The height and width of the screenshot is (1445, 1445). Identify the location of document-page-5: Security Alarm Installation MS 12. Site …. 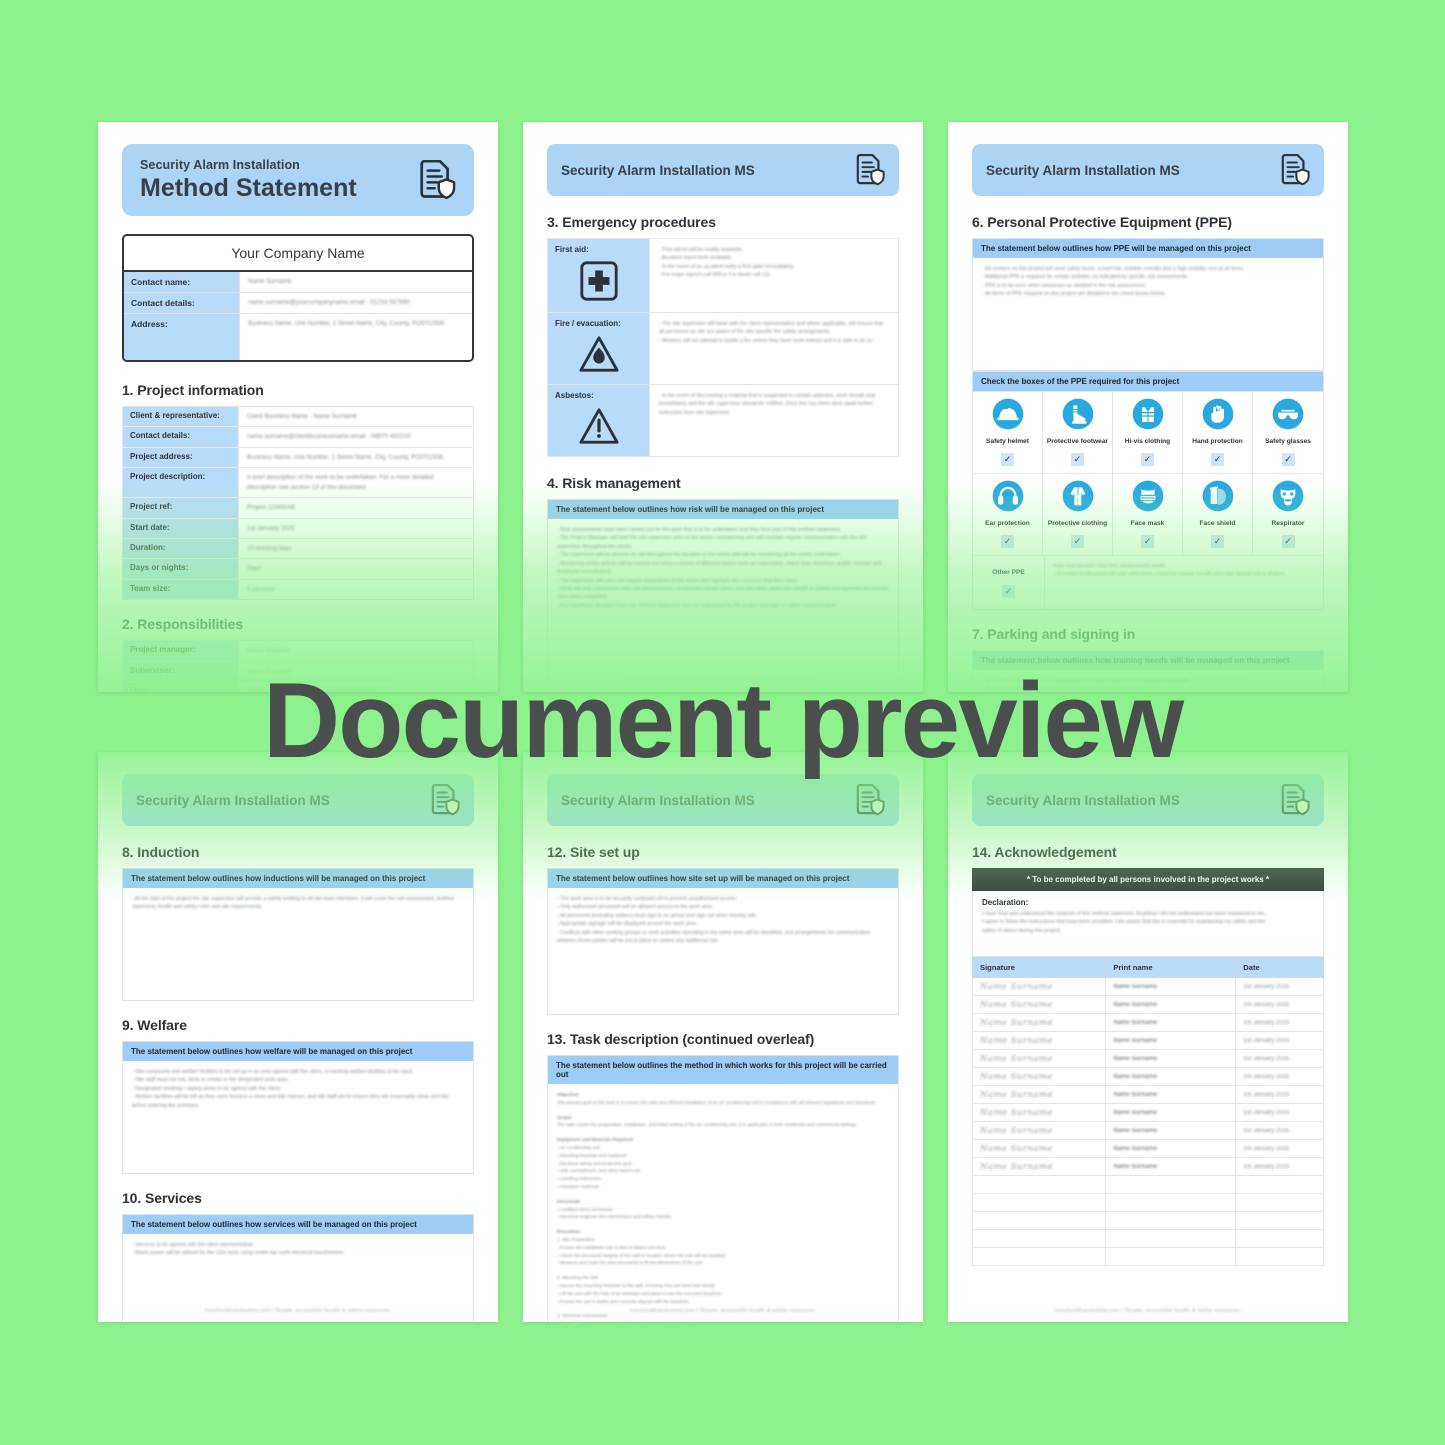
(723, 1037).